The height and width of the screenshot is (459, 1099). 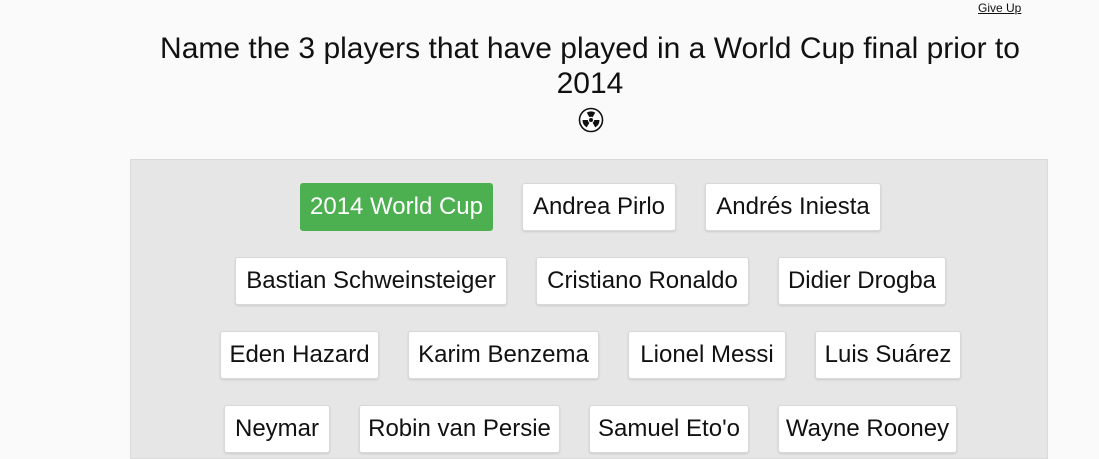 I want to click on radioactive-icon, so click(x=591, y=120).